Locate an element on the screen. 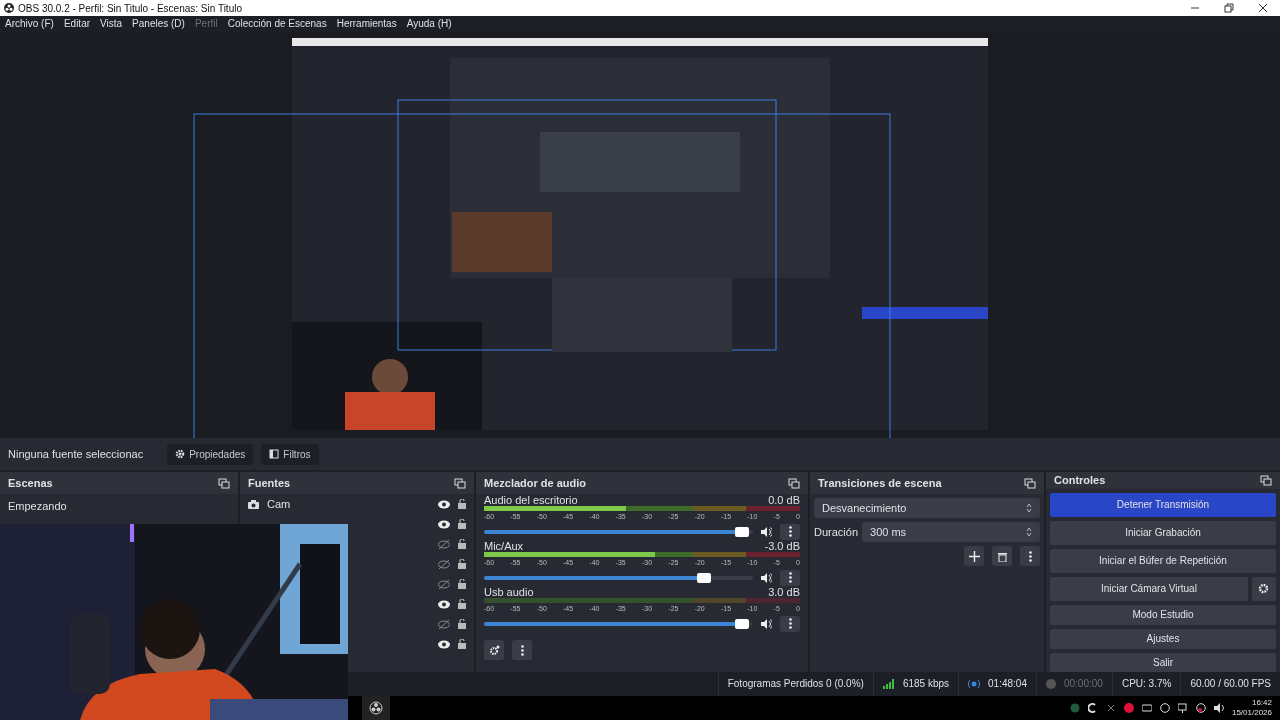 This screenshot has width=1280, height=720. app-logo is located at coordinates (9, 8).